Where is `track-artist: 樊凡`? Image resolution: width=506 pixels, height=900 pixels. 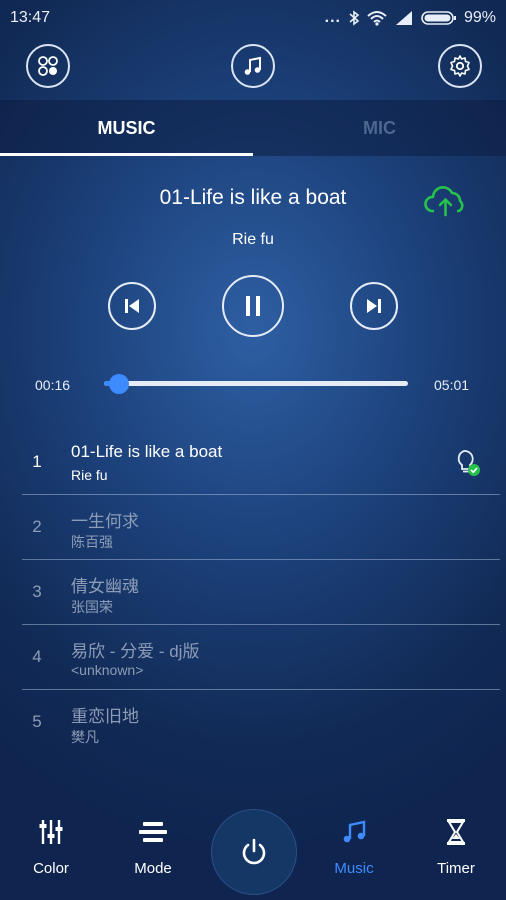 track-artist: 樊凡 is located at coordinates (85, 737).